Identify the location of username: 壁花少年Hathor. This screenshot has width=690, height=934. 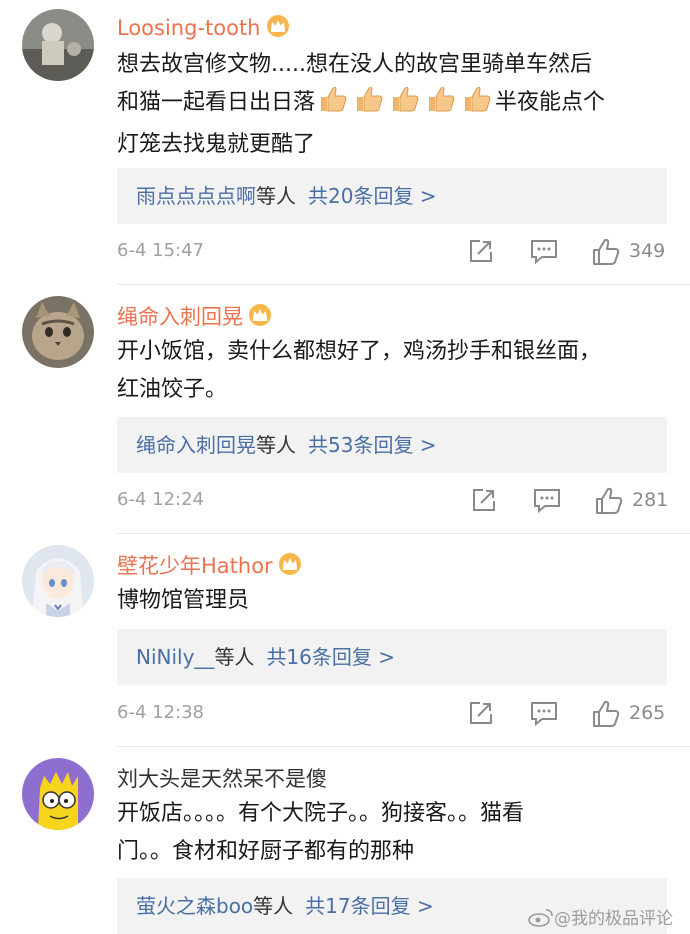
(210, 565).